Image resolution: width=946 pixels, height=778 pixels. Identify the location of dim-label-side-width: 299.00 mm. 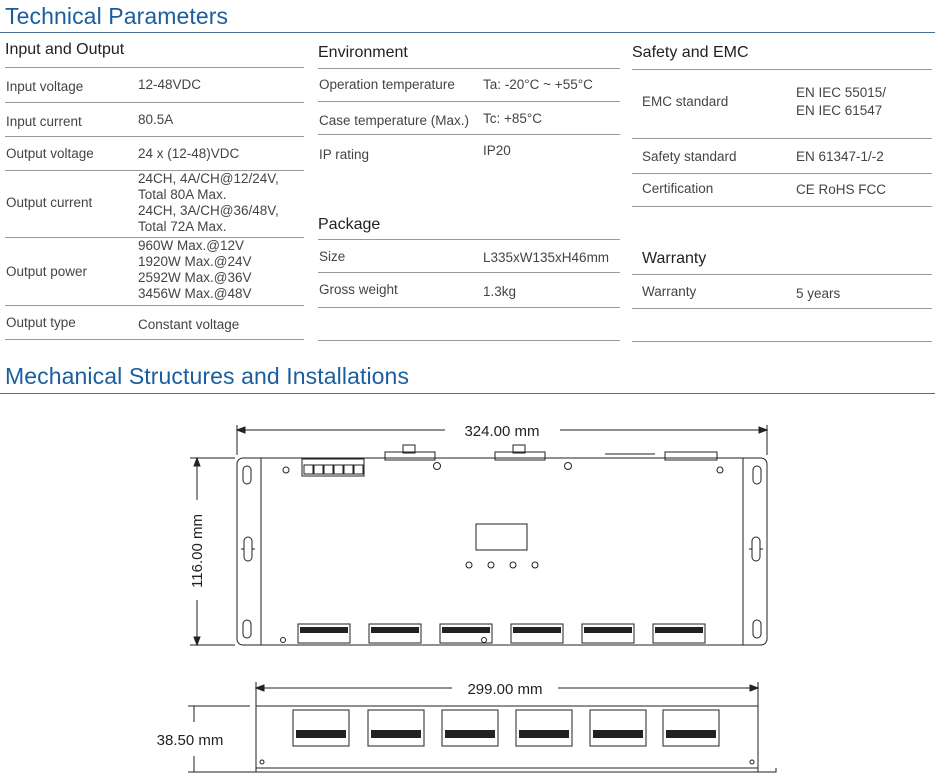
(504, 689).